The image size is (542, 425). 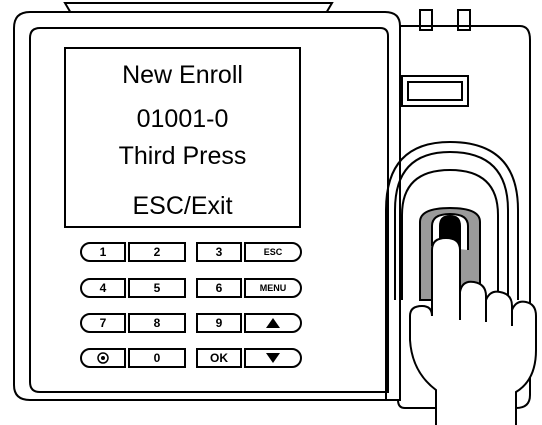 What do you see at coordinates (182, 119) in the screenshot?
I see `screen-enroll-id: 01001-0` at bounding box center [182, 119].